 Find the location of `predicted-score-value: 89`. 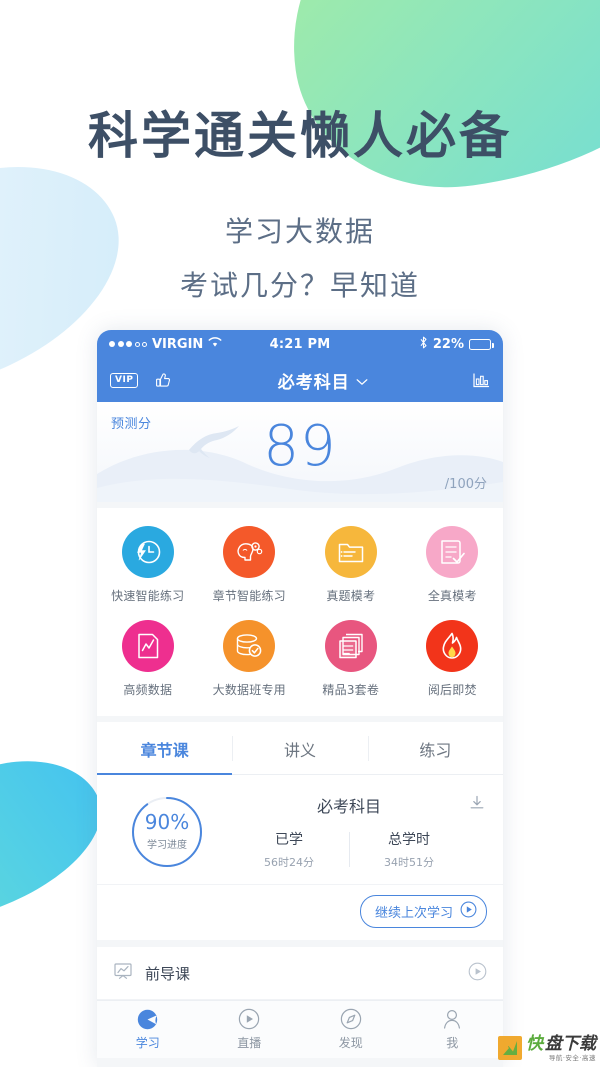

predicted-score-value: 89 is located at coordinates (300, 446).